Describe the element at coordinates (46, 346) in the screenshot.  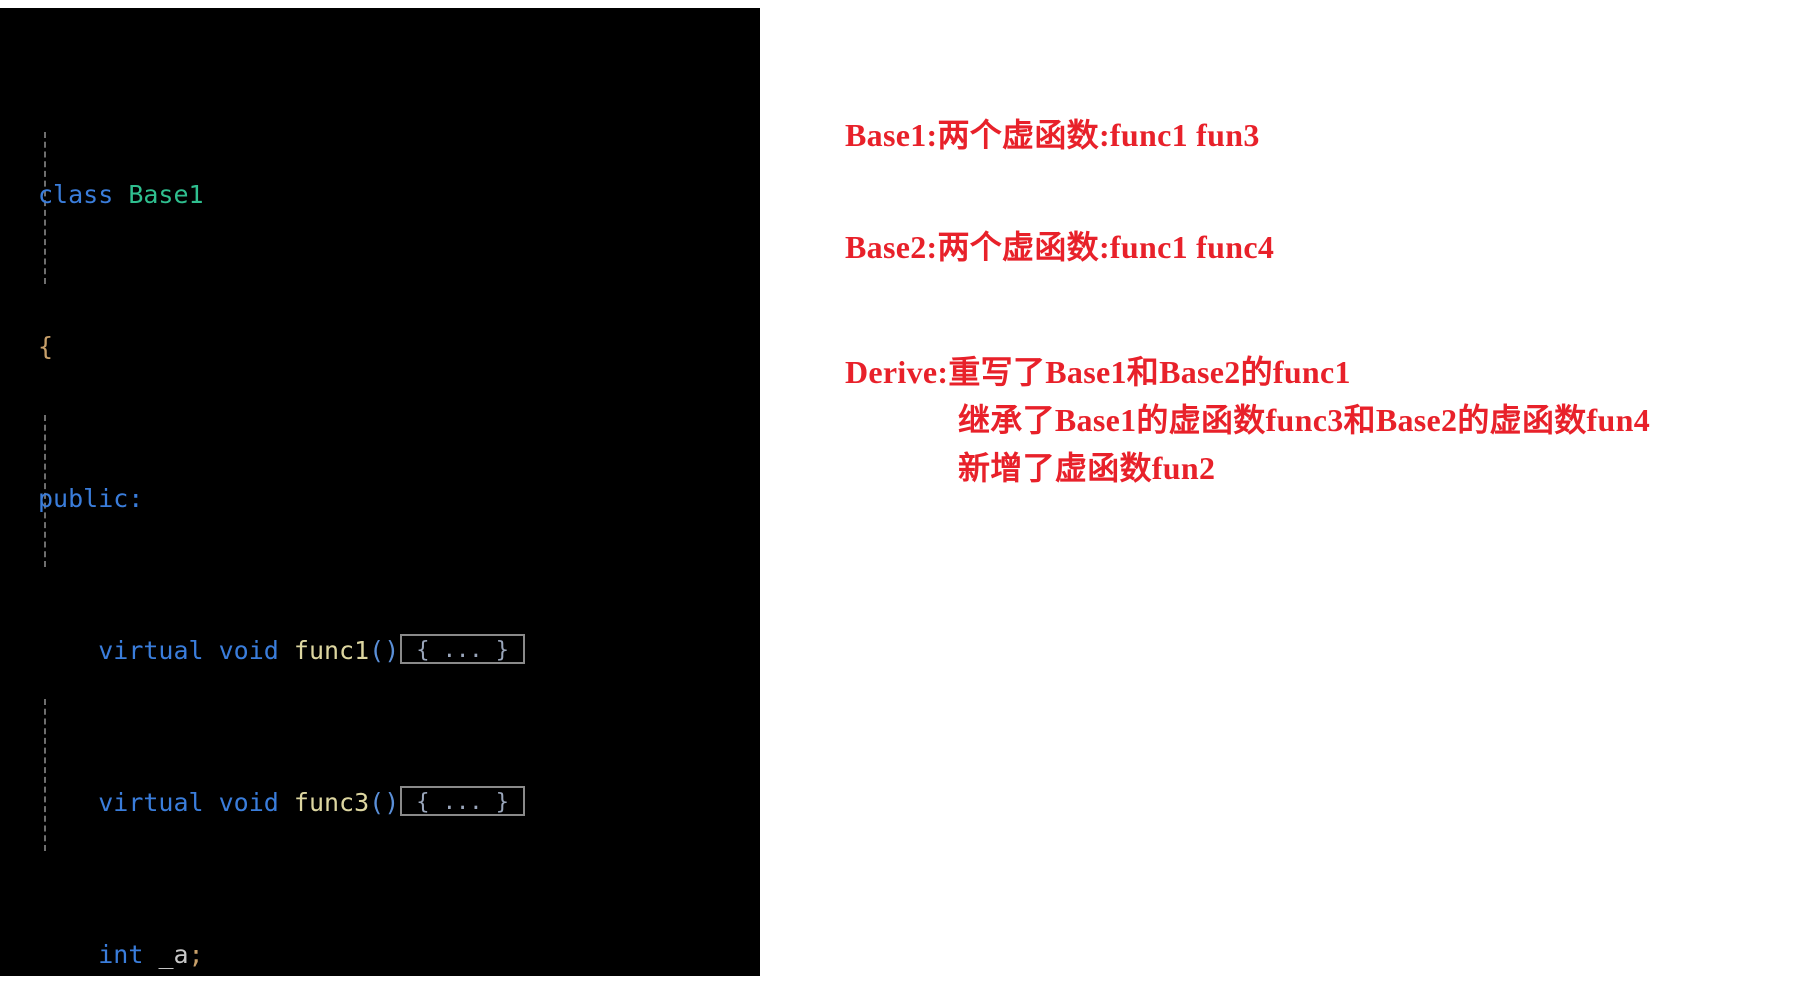
I see `open-brace: {` at that location.